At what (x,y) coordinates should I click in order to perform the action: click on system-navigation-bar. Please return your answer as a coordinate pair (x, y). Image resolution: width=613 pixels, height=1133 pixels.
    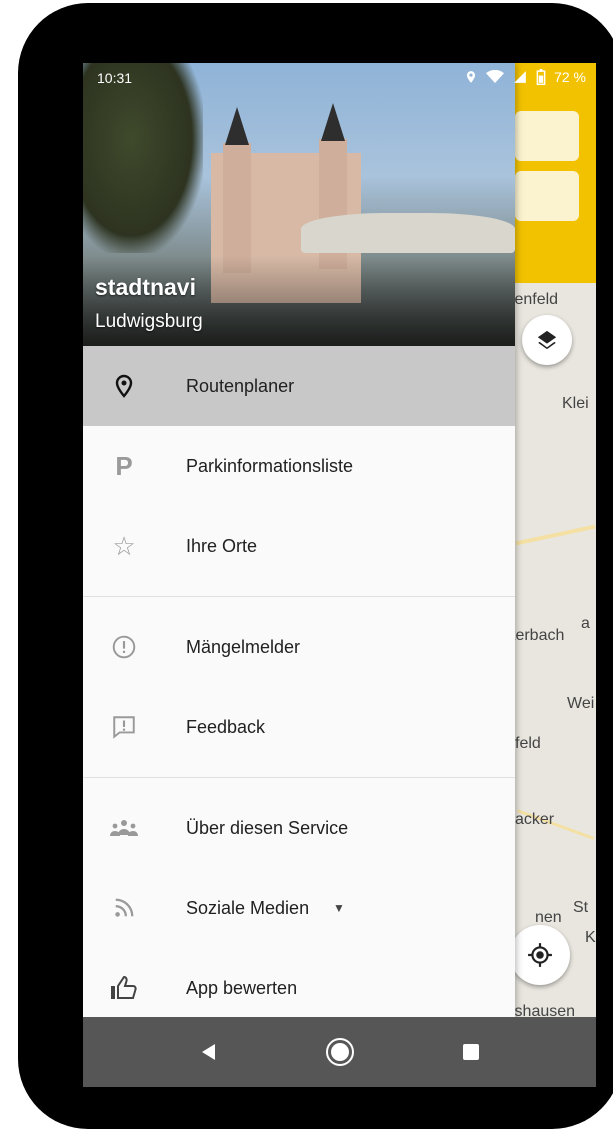
    Looking at the image, I should click on (339, 1052).